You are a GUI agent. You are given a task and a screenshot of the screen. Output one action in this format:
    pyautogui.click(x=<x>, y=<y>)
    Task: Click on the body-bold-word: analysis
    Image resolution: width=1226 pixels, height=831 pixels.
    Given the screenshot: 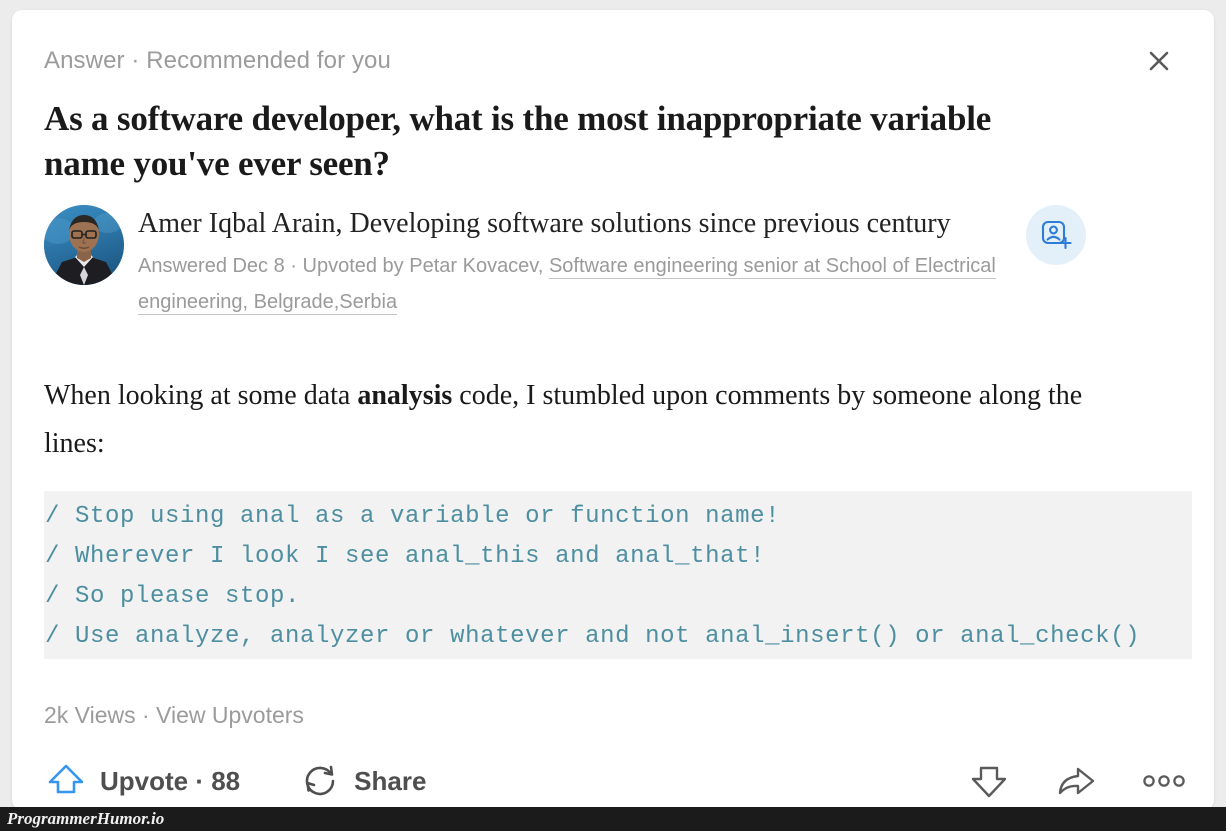 What is the action you would take?
    pyautogui.click(x=405, y=395)
    